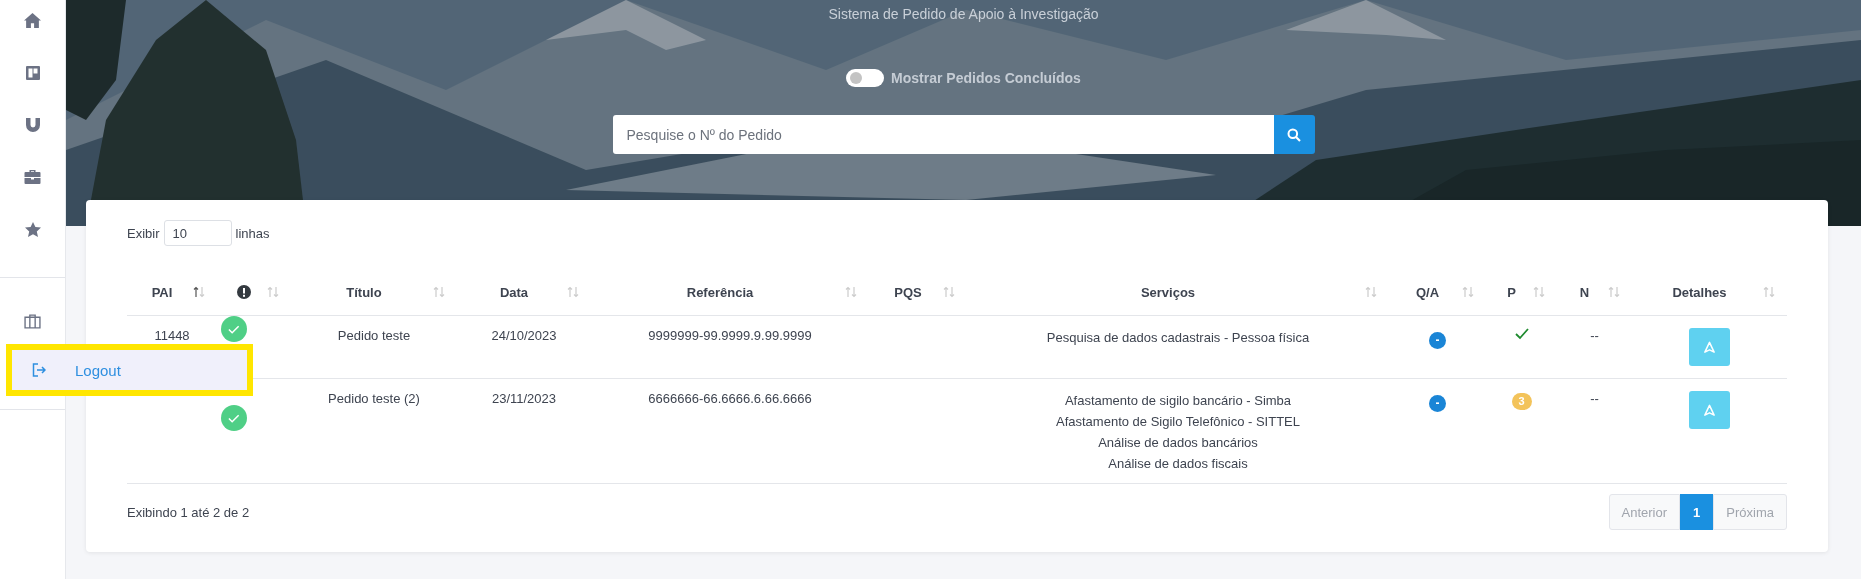 The image size is (1861, 579). What do you see at coordinates (1584, 292) in the screenshot?
I see `column-header: N` at bounding box center [1584, 292].